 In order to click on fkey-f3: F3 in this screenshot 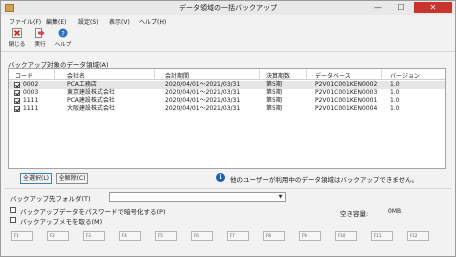, I will do `click(94, 236)`.